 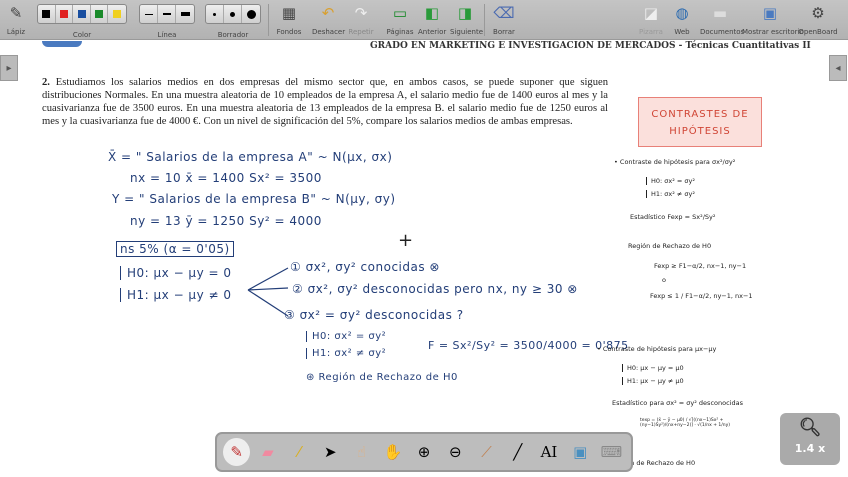 I want to click on color-blue, so click(x=82, y=14).